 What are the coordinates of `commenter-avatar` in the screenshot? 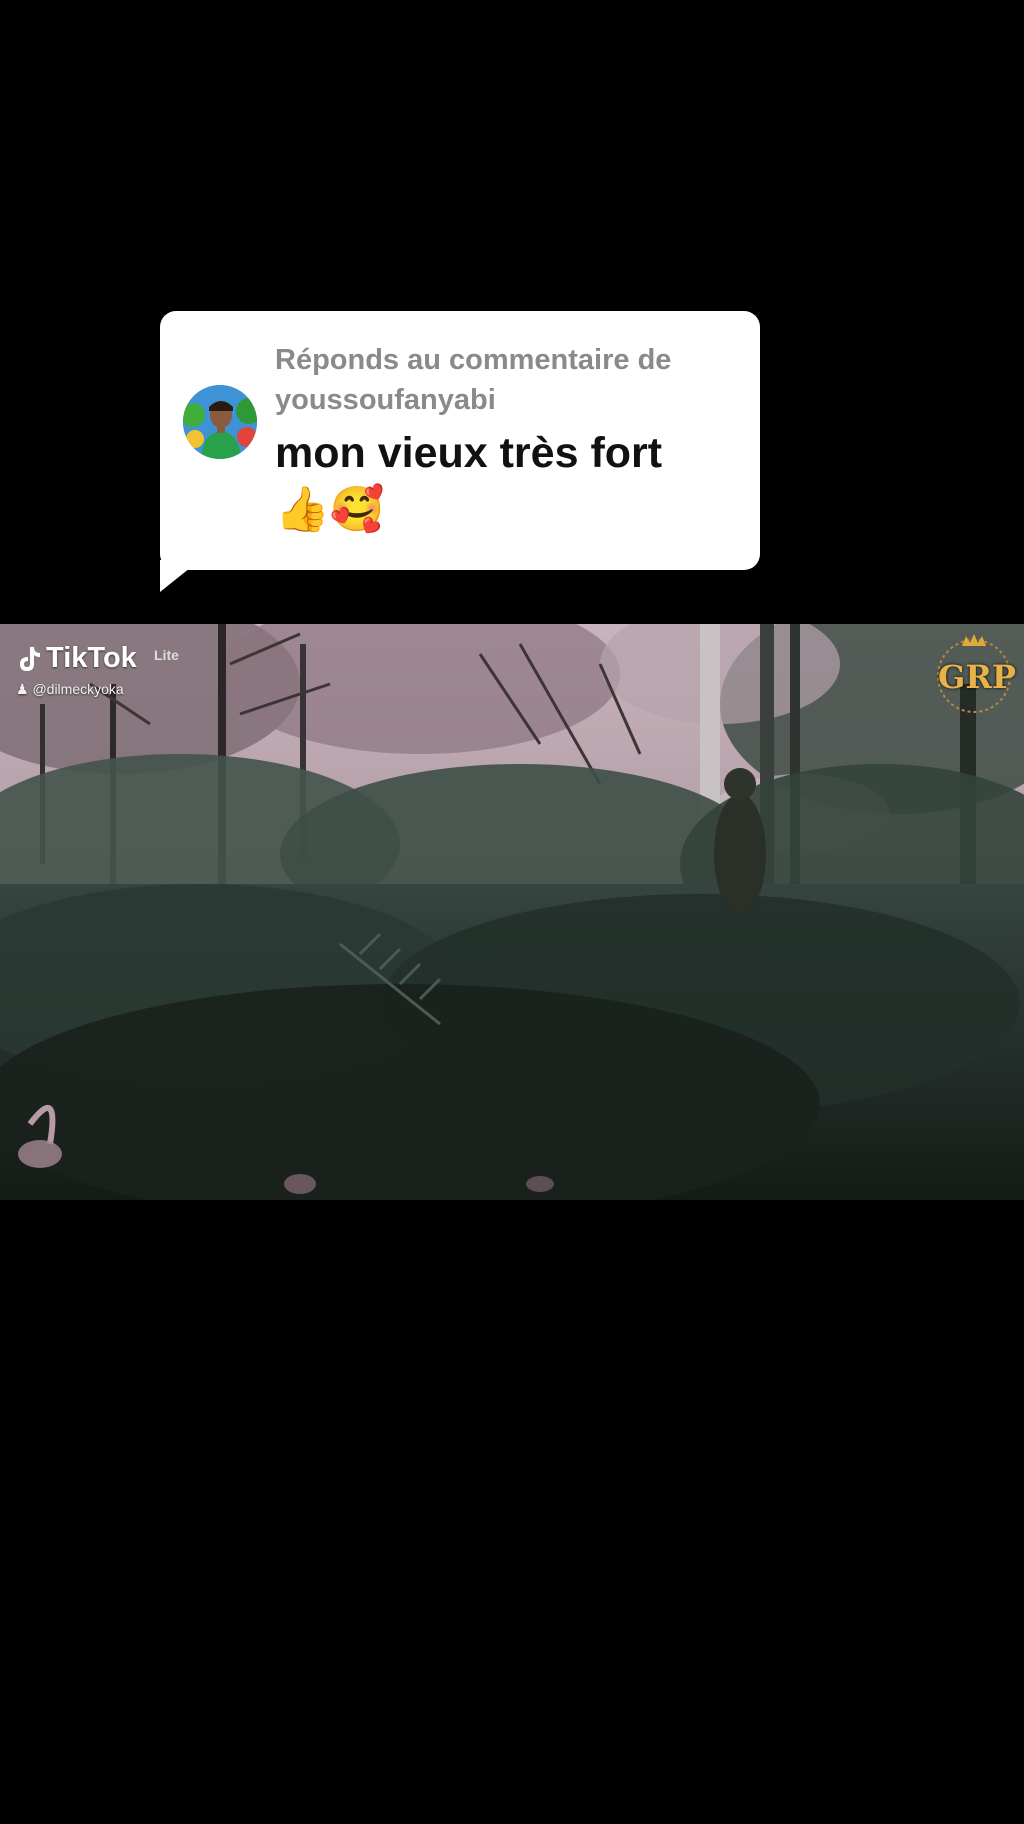 It's located at (220, 422).